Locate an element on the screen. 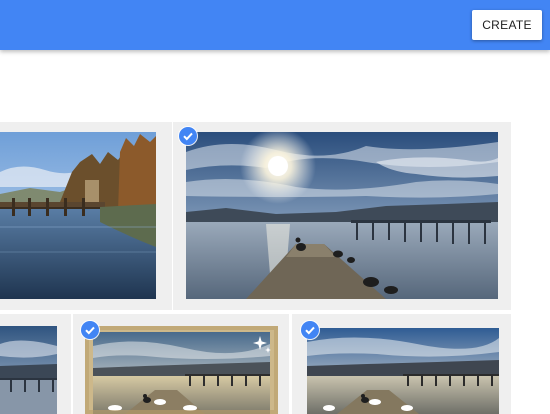 The height and width of the screenshot is (414, 550). photo-tile-swans-jetty-framed is located at coordinates (181, 364).